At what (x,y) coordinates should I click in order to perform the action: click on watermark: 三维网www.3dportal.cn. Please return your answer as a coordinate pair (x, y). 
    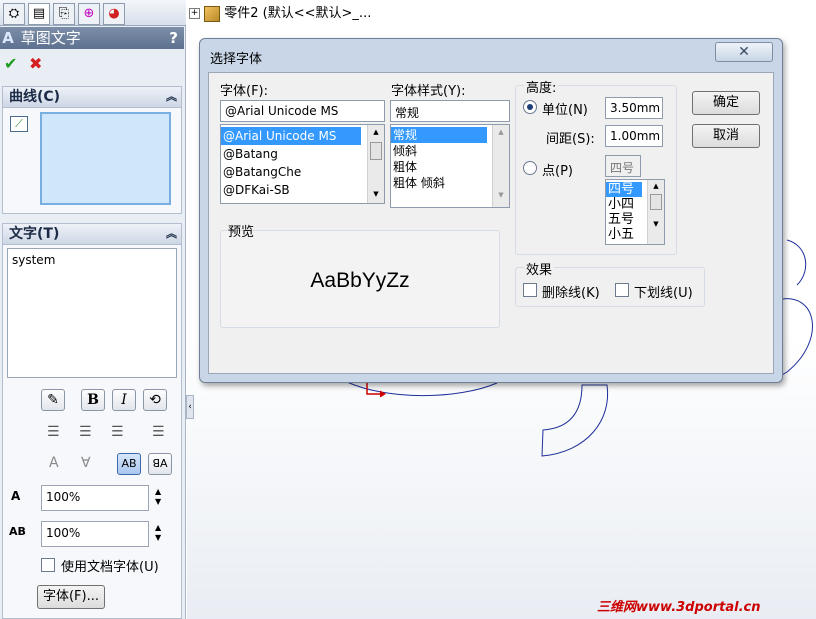
    Looking at the image, I should click on (679, 607).